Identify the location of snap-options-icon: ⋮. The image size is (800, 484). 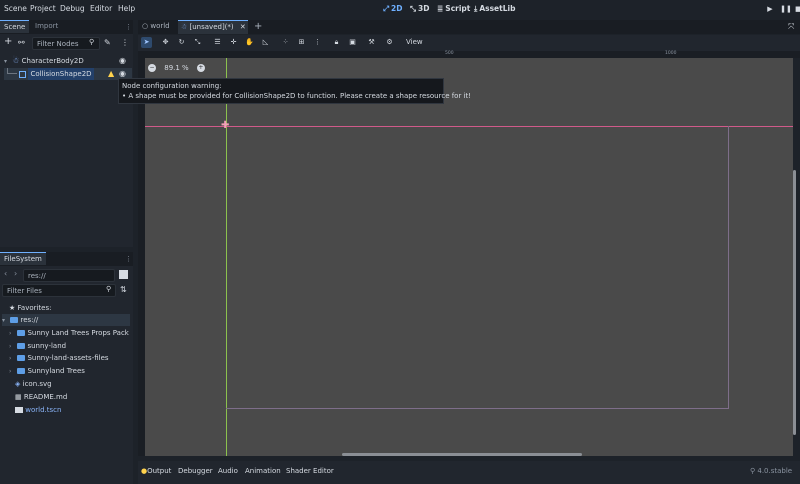
(317, 42).